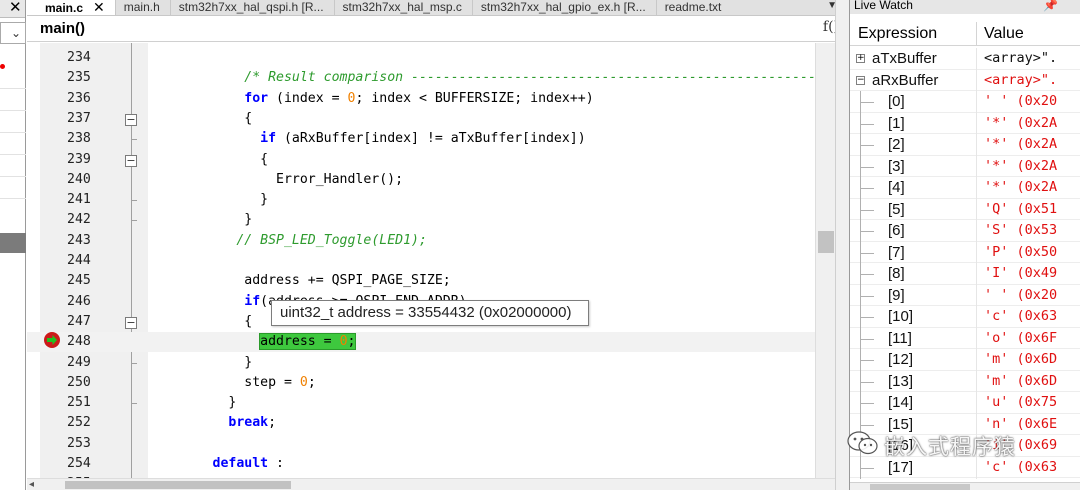 The height and width of the screenshot is (490, 1080). I want to click on watch-expression: [8], so click(896, 273).